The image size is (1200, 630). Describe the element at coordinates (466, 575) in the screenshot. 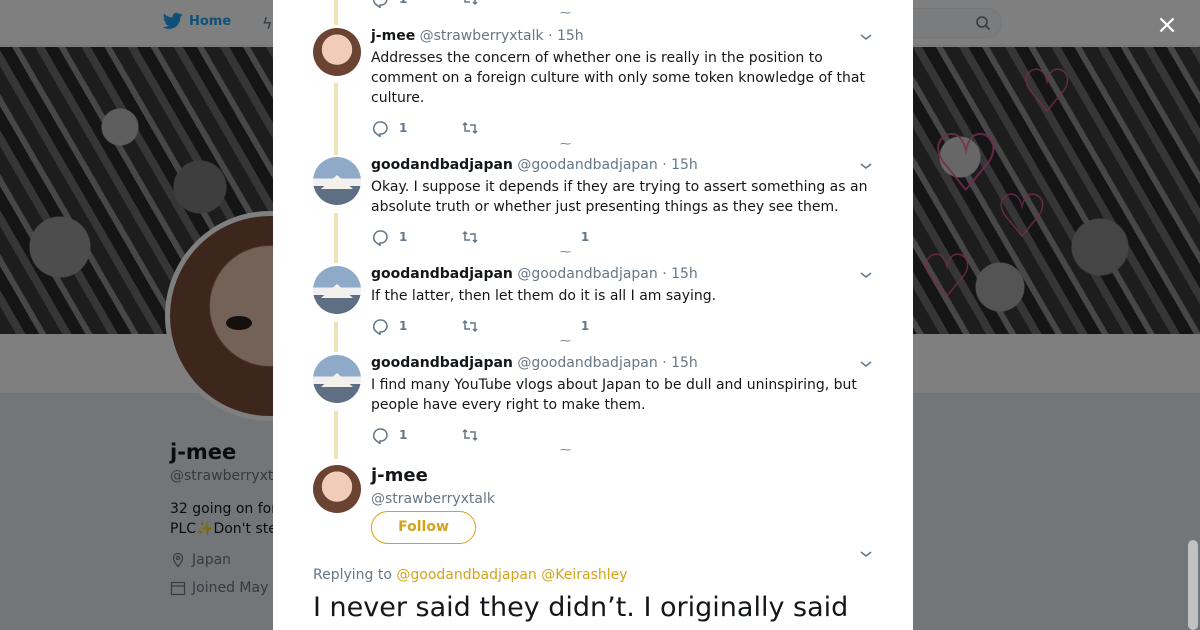

I see `replying-to-link: @goodandbadjapan` at that location.